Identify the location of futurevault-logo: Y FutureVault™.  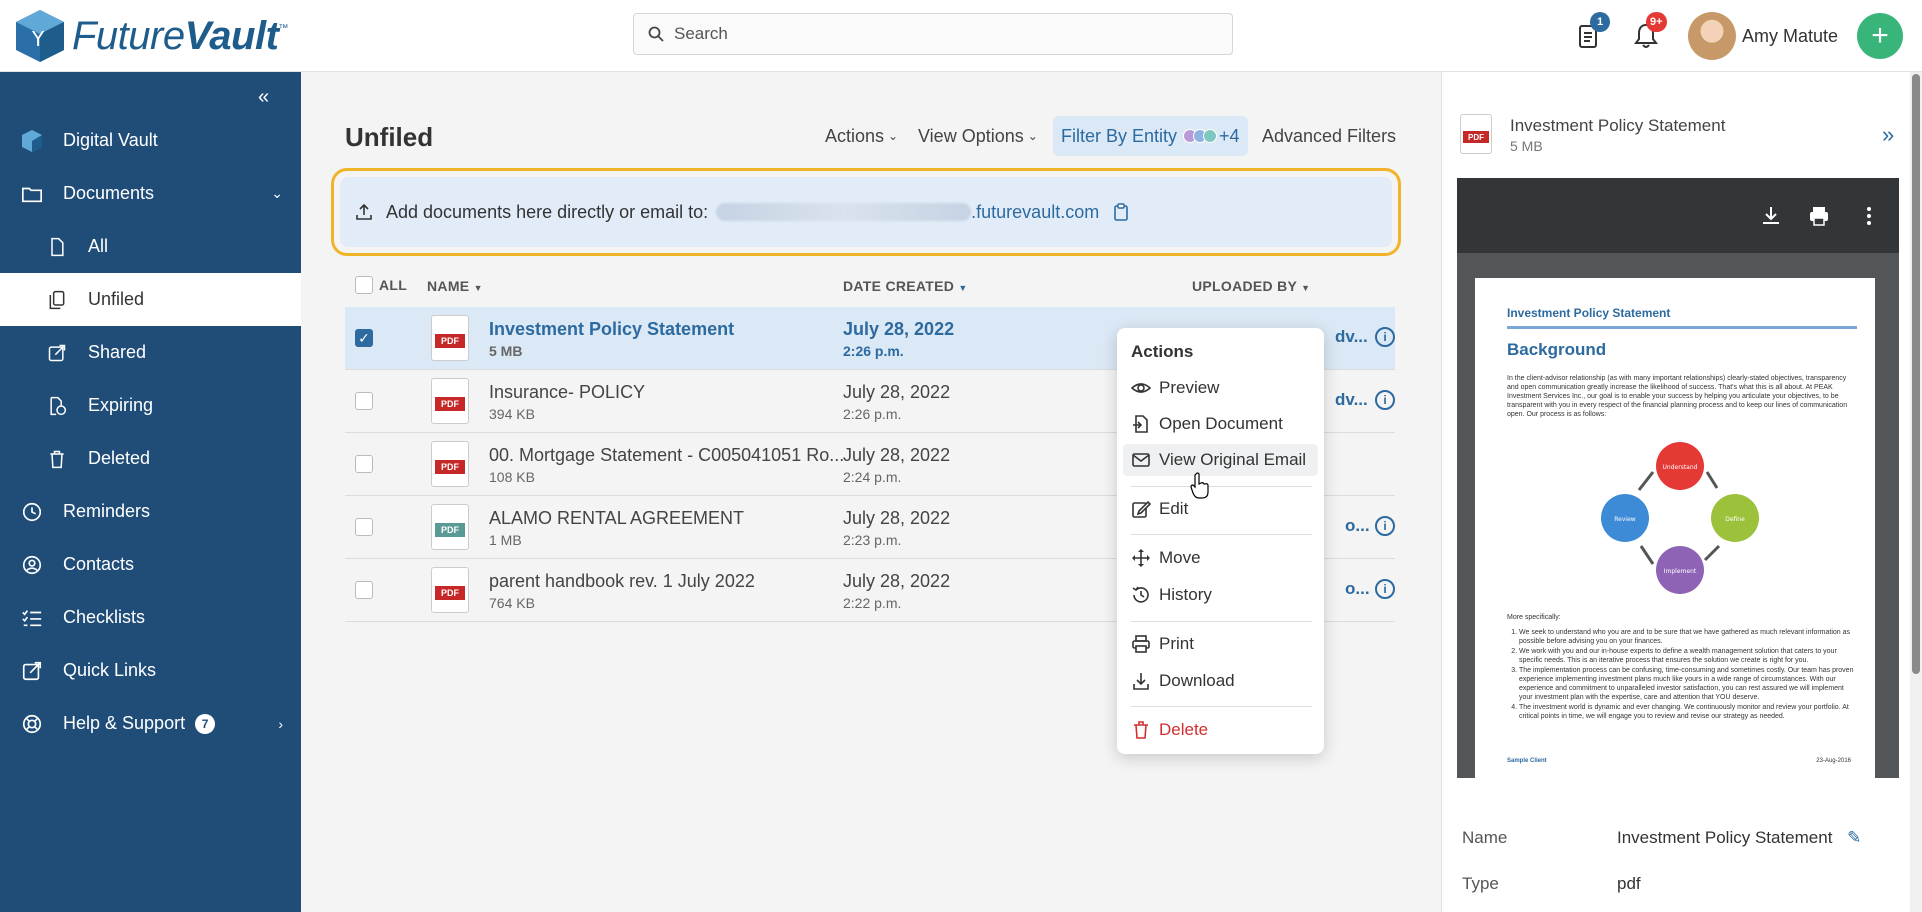
(150, 36).